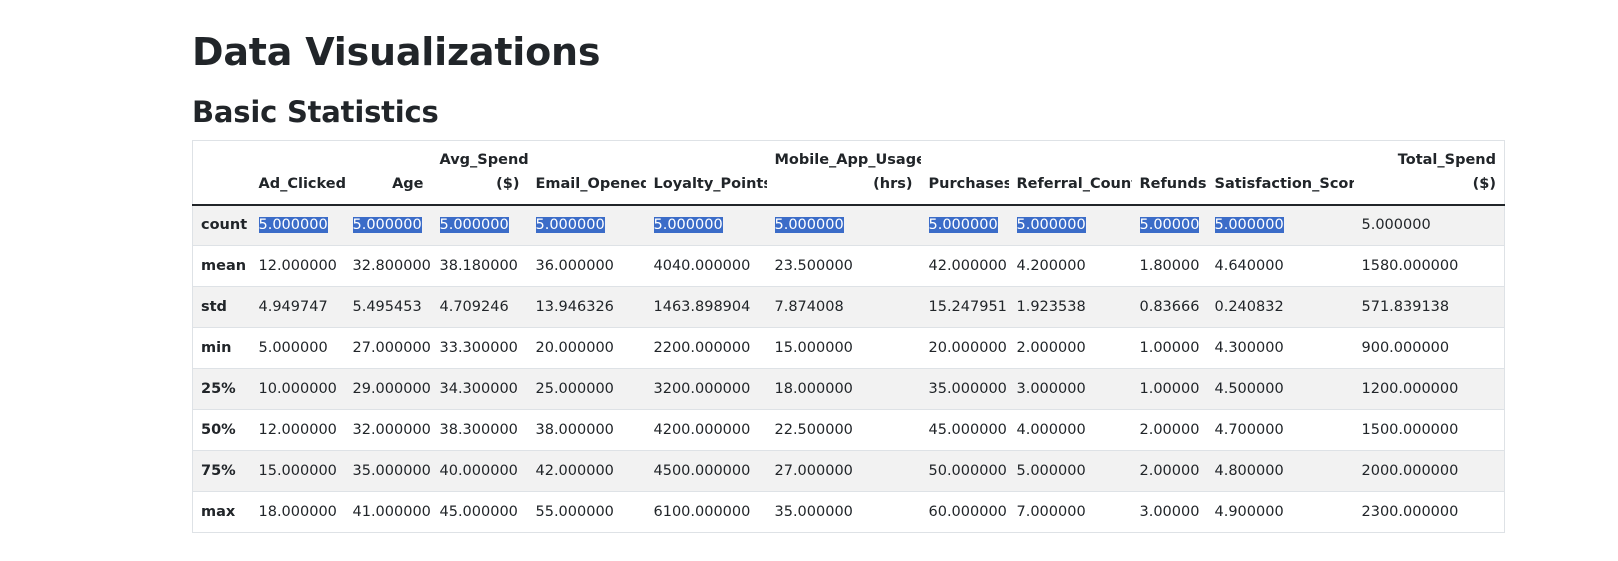  What do you see at coordinates (1169, 512) in the screenshot?
I see `table-cell: 3.00000` at bounding box center [1169, 512].